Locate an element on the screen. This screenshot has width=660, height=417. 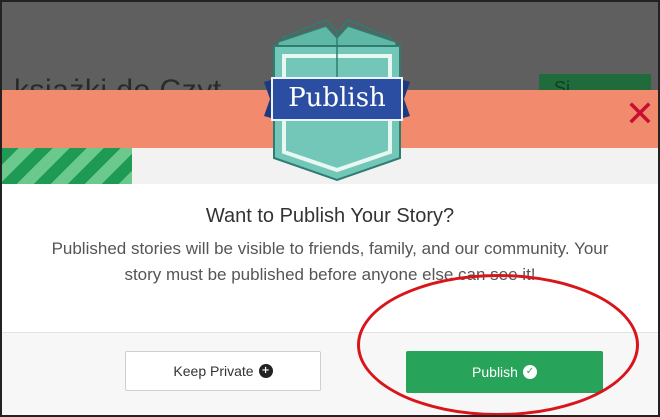
close-icon: ✕ is located at coordinates (640, 115).